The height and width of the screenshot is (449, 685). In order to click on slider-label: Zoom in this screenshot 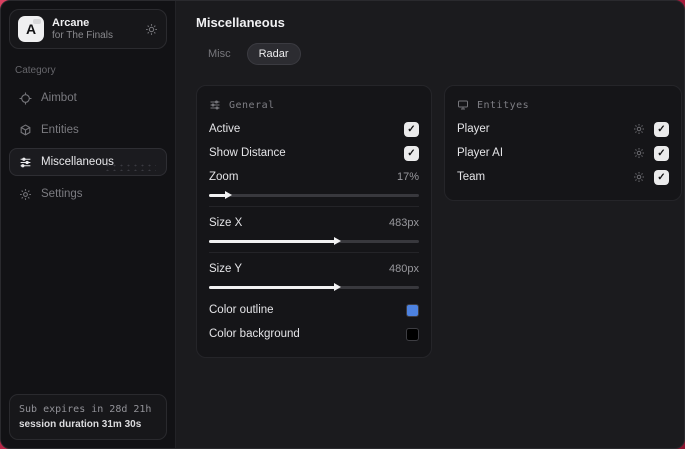, I will do `click(224, 177)`.